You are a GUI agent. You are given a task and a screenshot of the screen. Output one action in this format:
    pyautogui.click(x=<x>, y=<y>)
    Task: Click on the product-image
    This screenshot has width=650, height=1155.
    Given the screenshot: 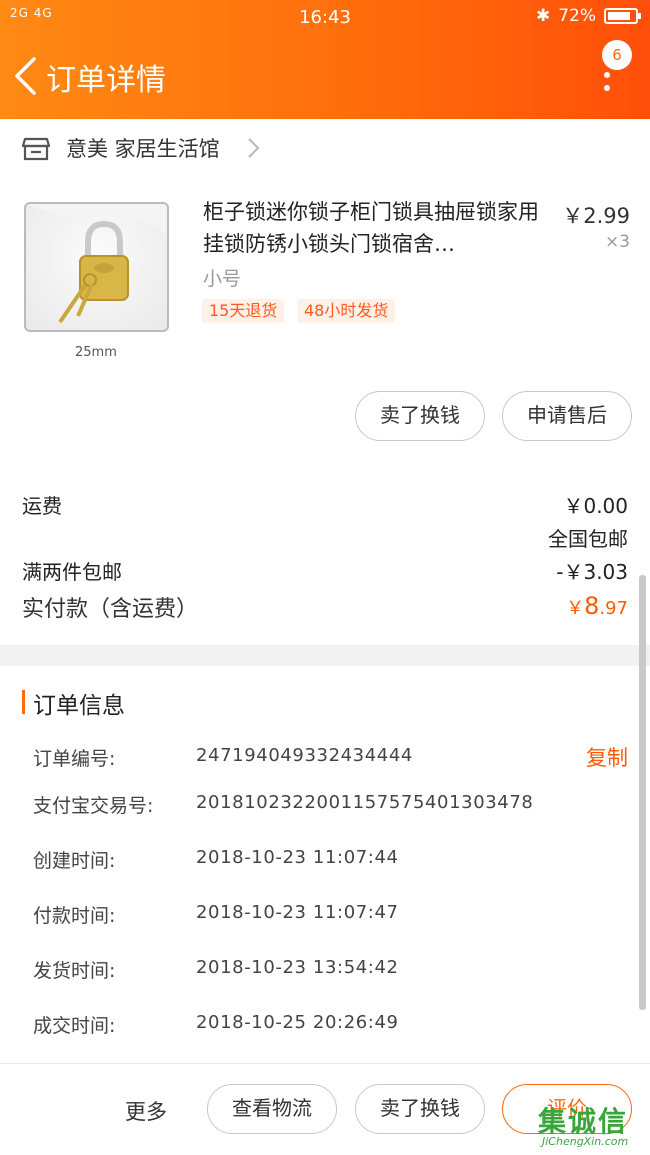 What is the action you would take?
    pyautogui.click(x=96, y=267)
    